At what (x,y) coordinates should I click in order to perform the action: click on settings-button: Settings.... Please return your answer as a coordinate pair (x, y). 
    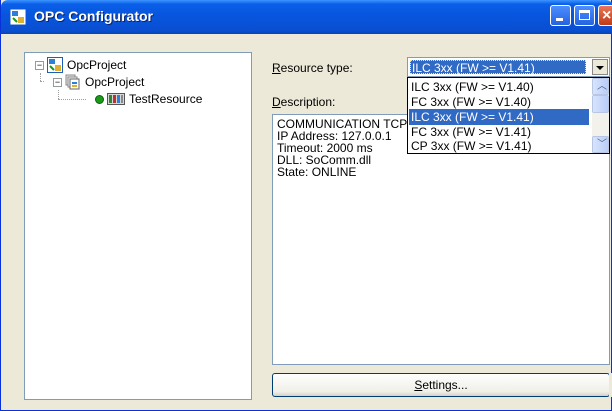
    Looking at the image, I should click on (441, 385).